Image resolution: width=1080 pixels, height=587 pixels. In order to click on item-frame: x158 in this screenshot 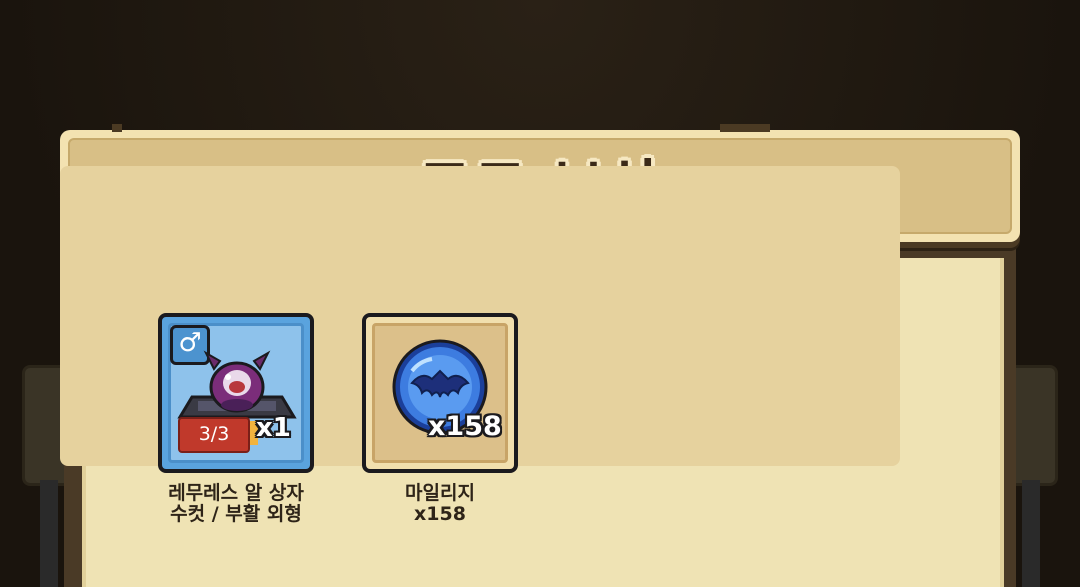, I will do `click(440, 393)`.